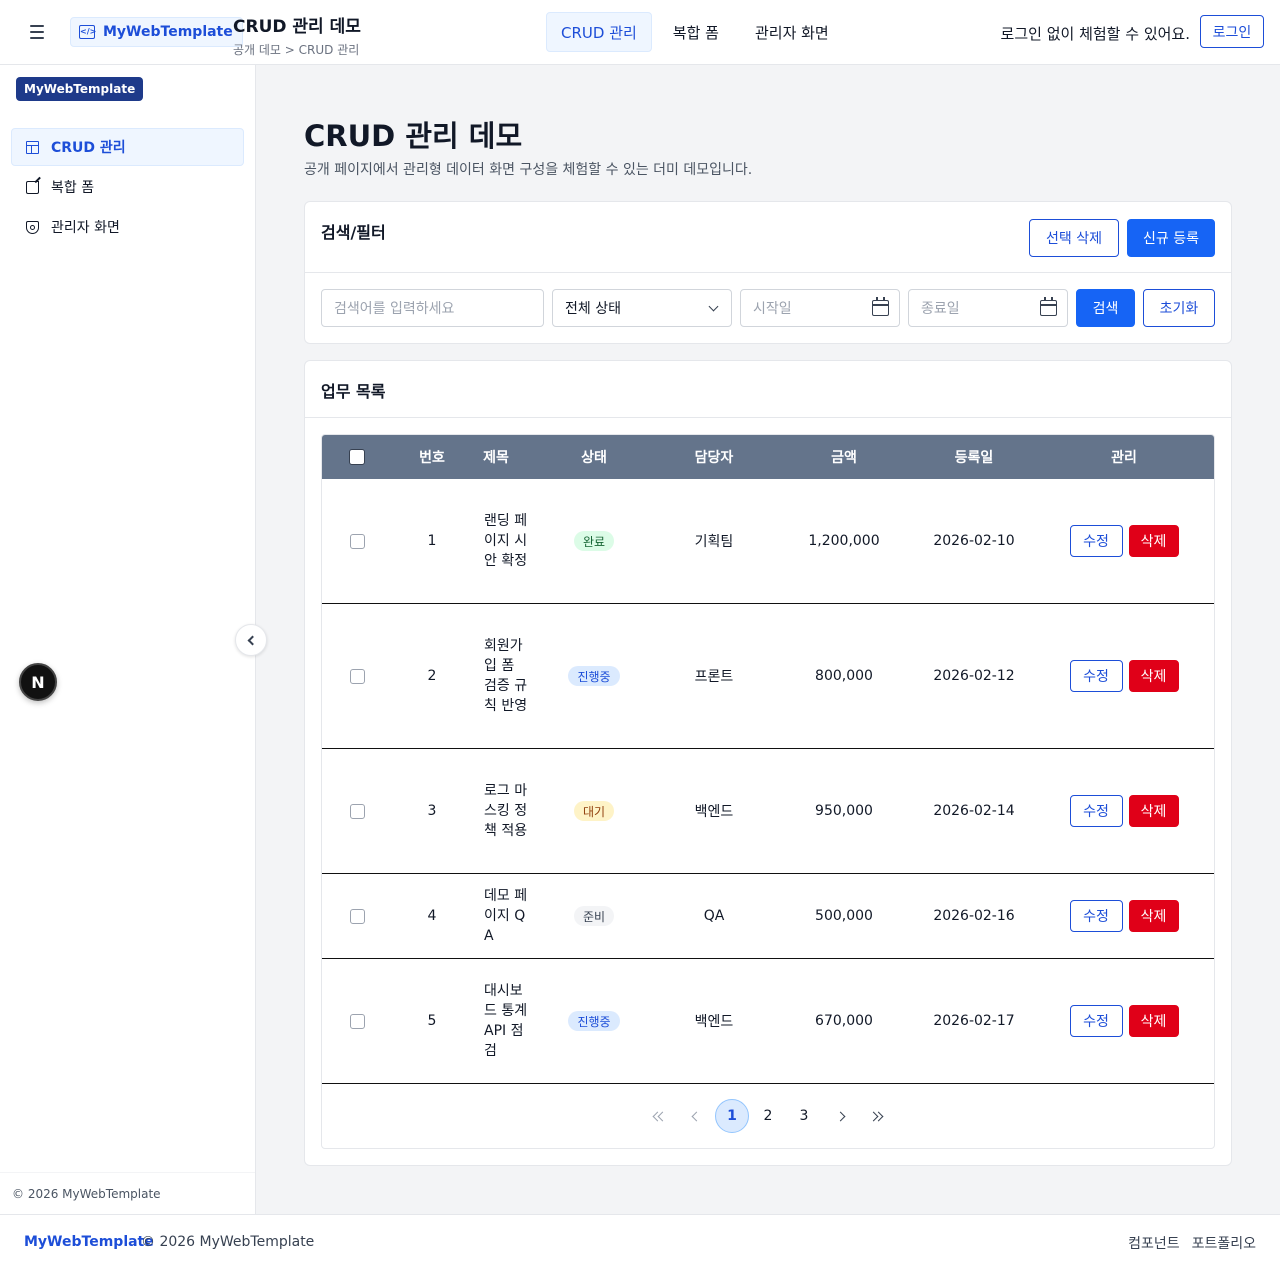  I want to click on nav-admin: 관리자 화면, so click(792, 32).